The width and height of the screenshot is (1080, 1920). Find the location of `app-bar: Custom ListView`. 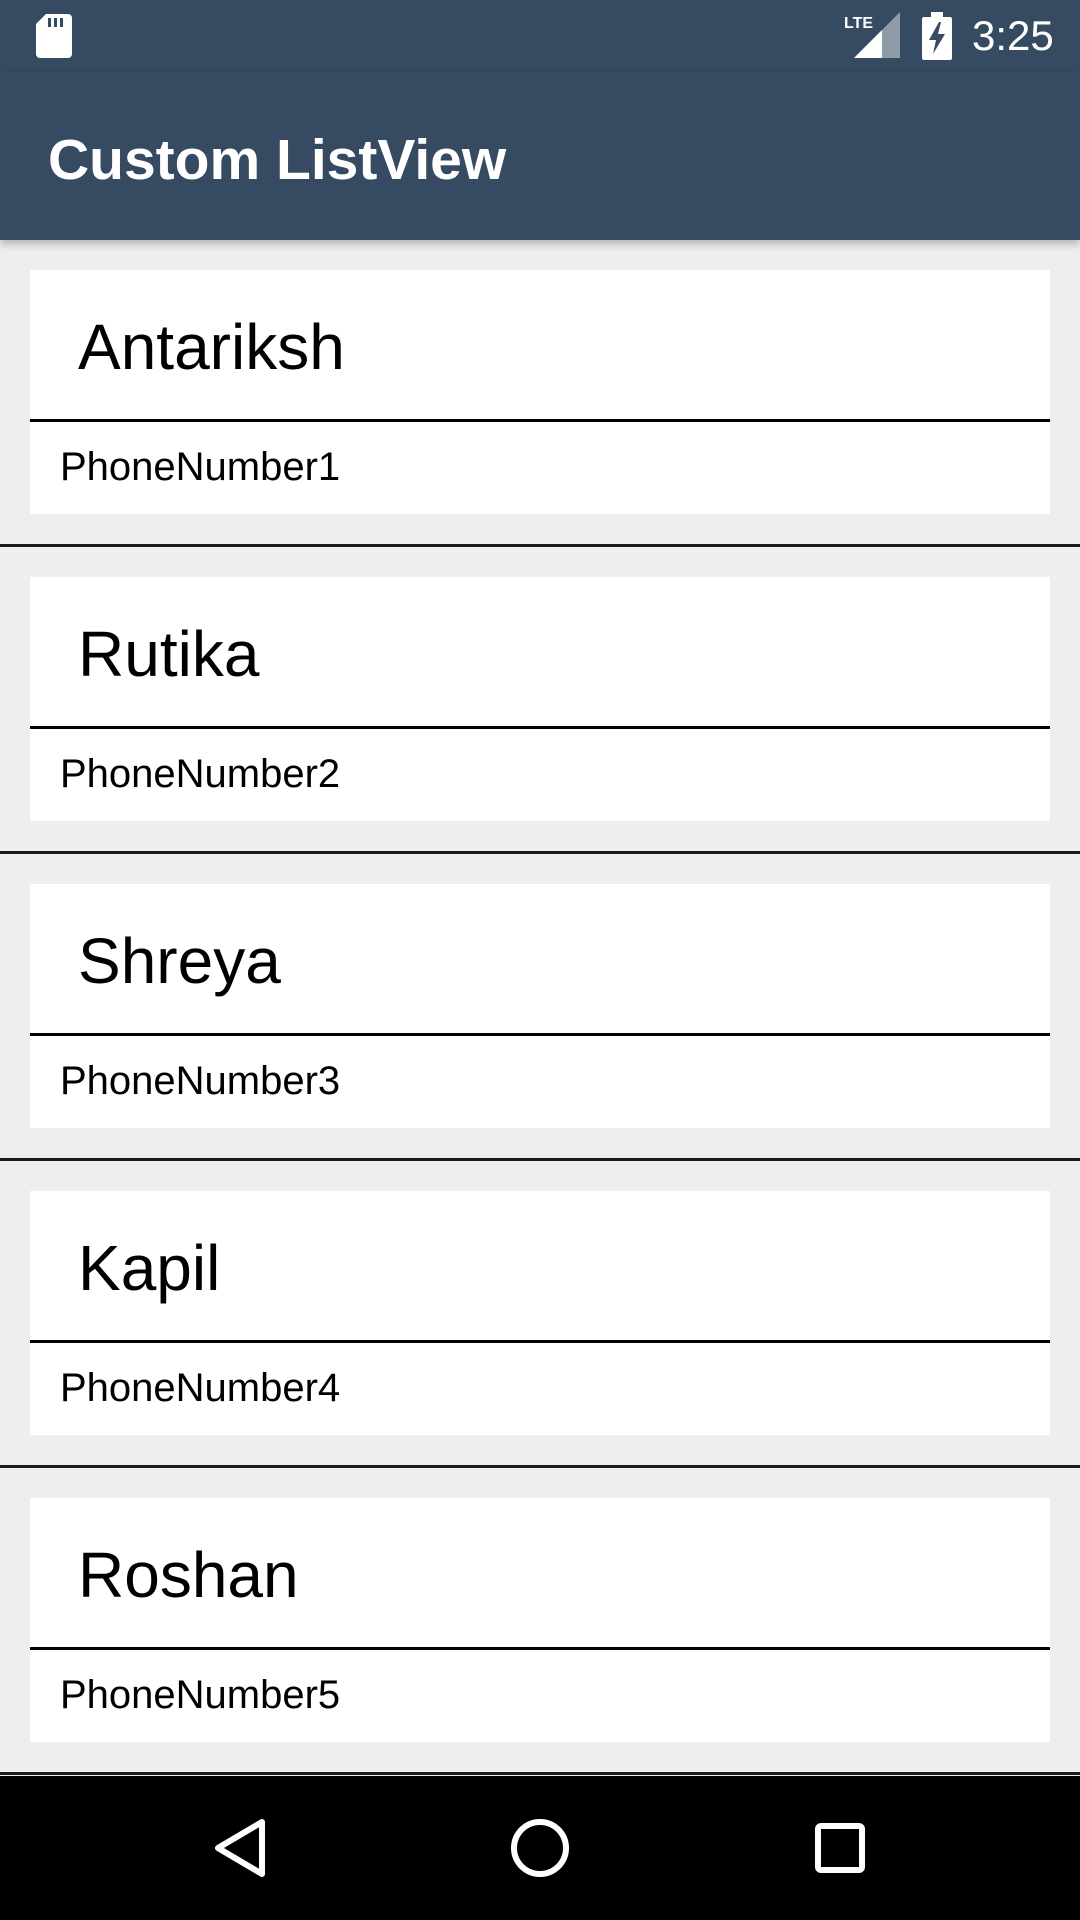

app-bar: Custom ListView is located at coordinates (540, 156).